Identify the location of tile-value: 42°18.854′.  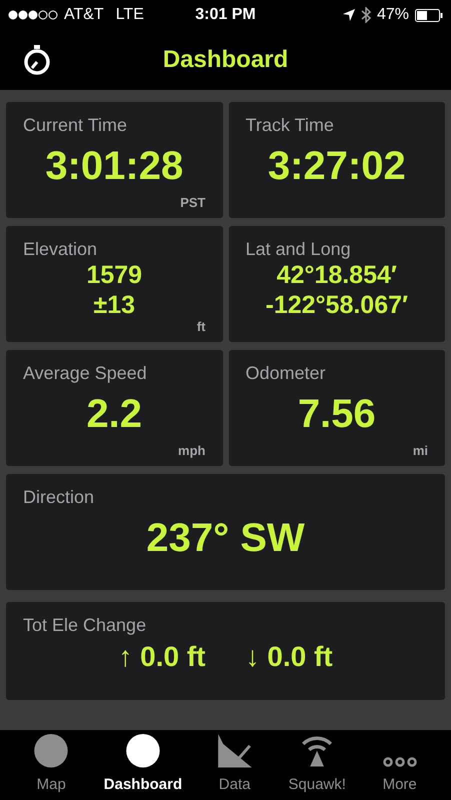
(336, 275).